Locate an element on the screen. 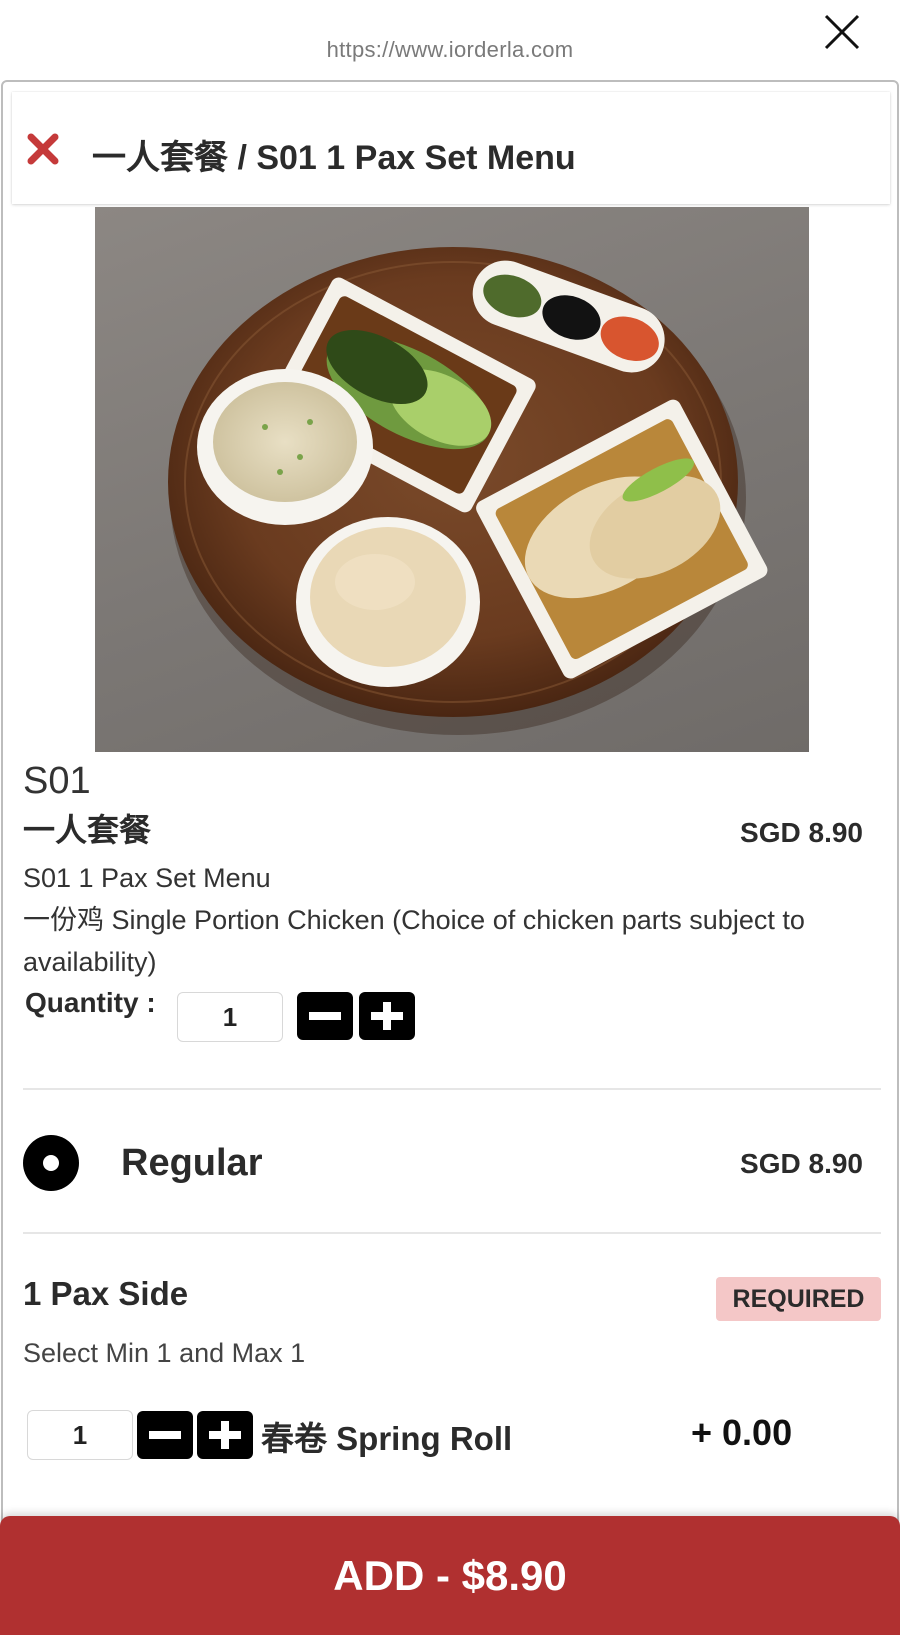 This screenshot has width=900, height=1635. close-icon is located at coordinates (842, 32).